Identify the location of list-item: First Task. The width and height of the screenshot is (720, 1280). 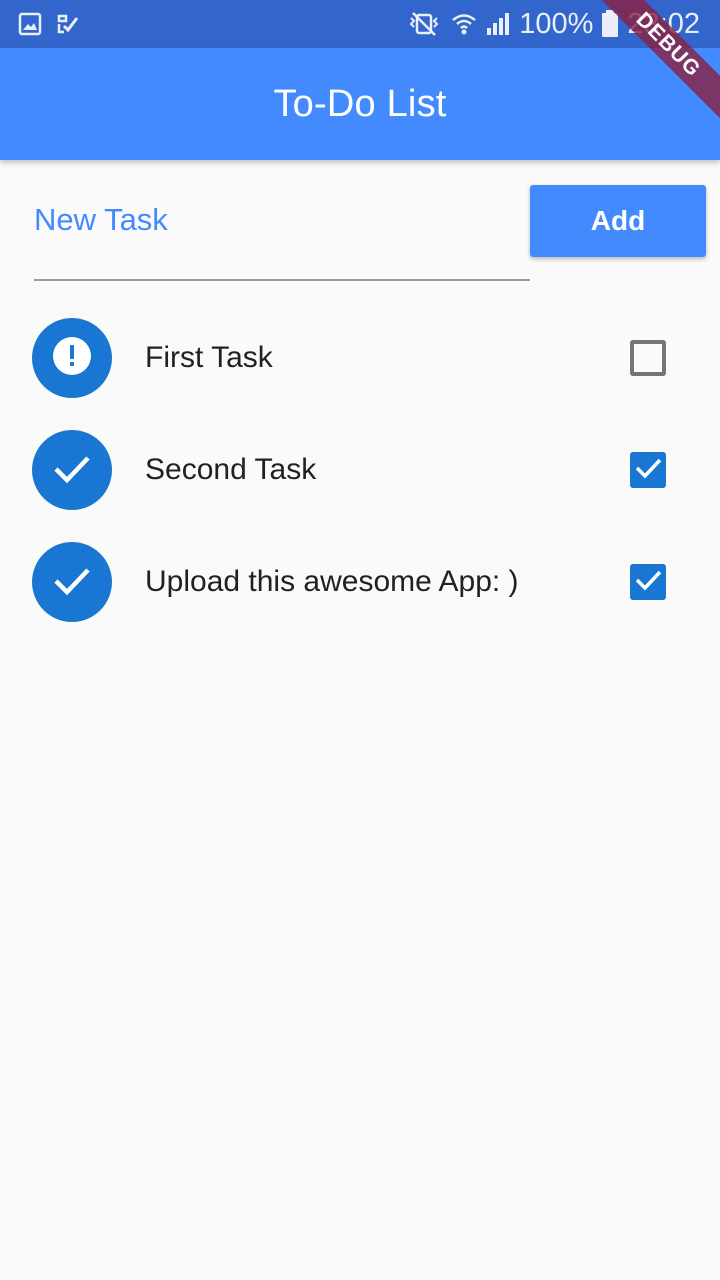
(360, 358).